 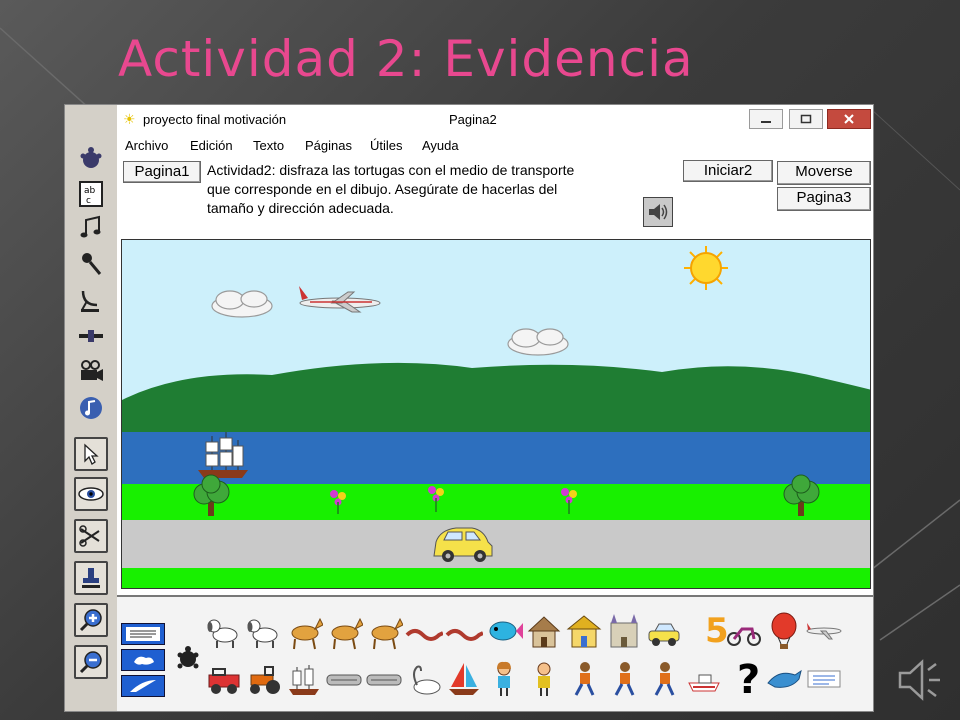 I want to click on speaker-icon, so click(x=658, y=212).